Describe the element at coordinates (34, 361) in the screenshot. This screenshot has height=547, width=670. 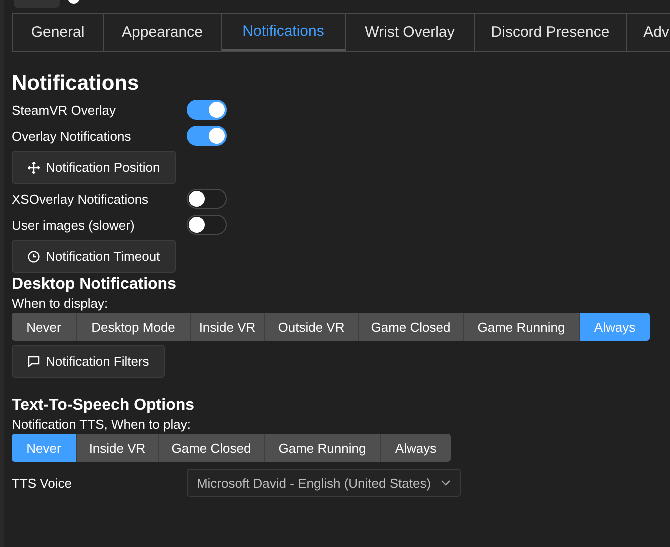
I see `chat-icon` at that location.